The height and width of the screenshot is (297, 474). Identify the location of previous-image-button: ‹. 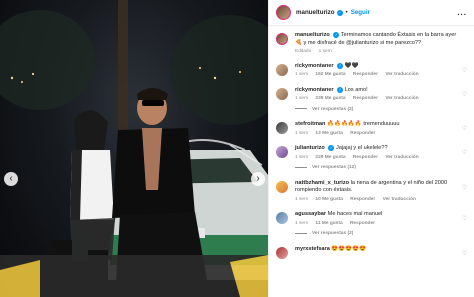
(11, 179).